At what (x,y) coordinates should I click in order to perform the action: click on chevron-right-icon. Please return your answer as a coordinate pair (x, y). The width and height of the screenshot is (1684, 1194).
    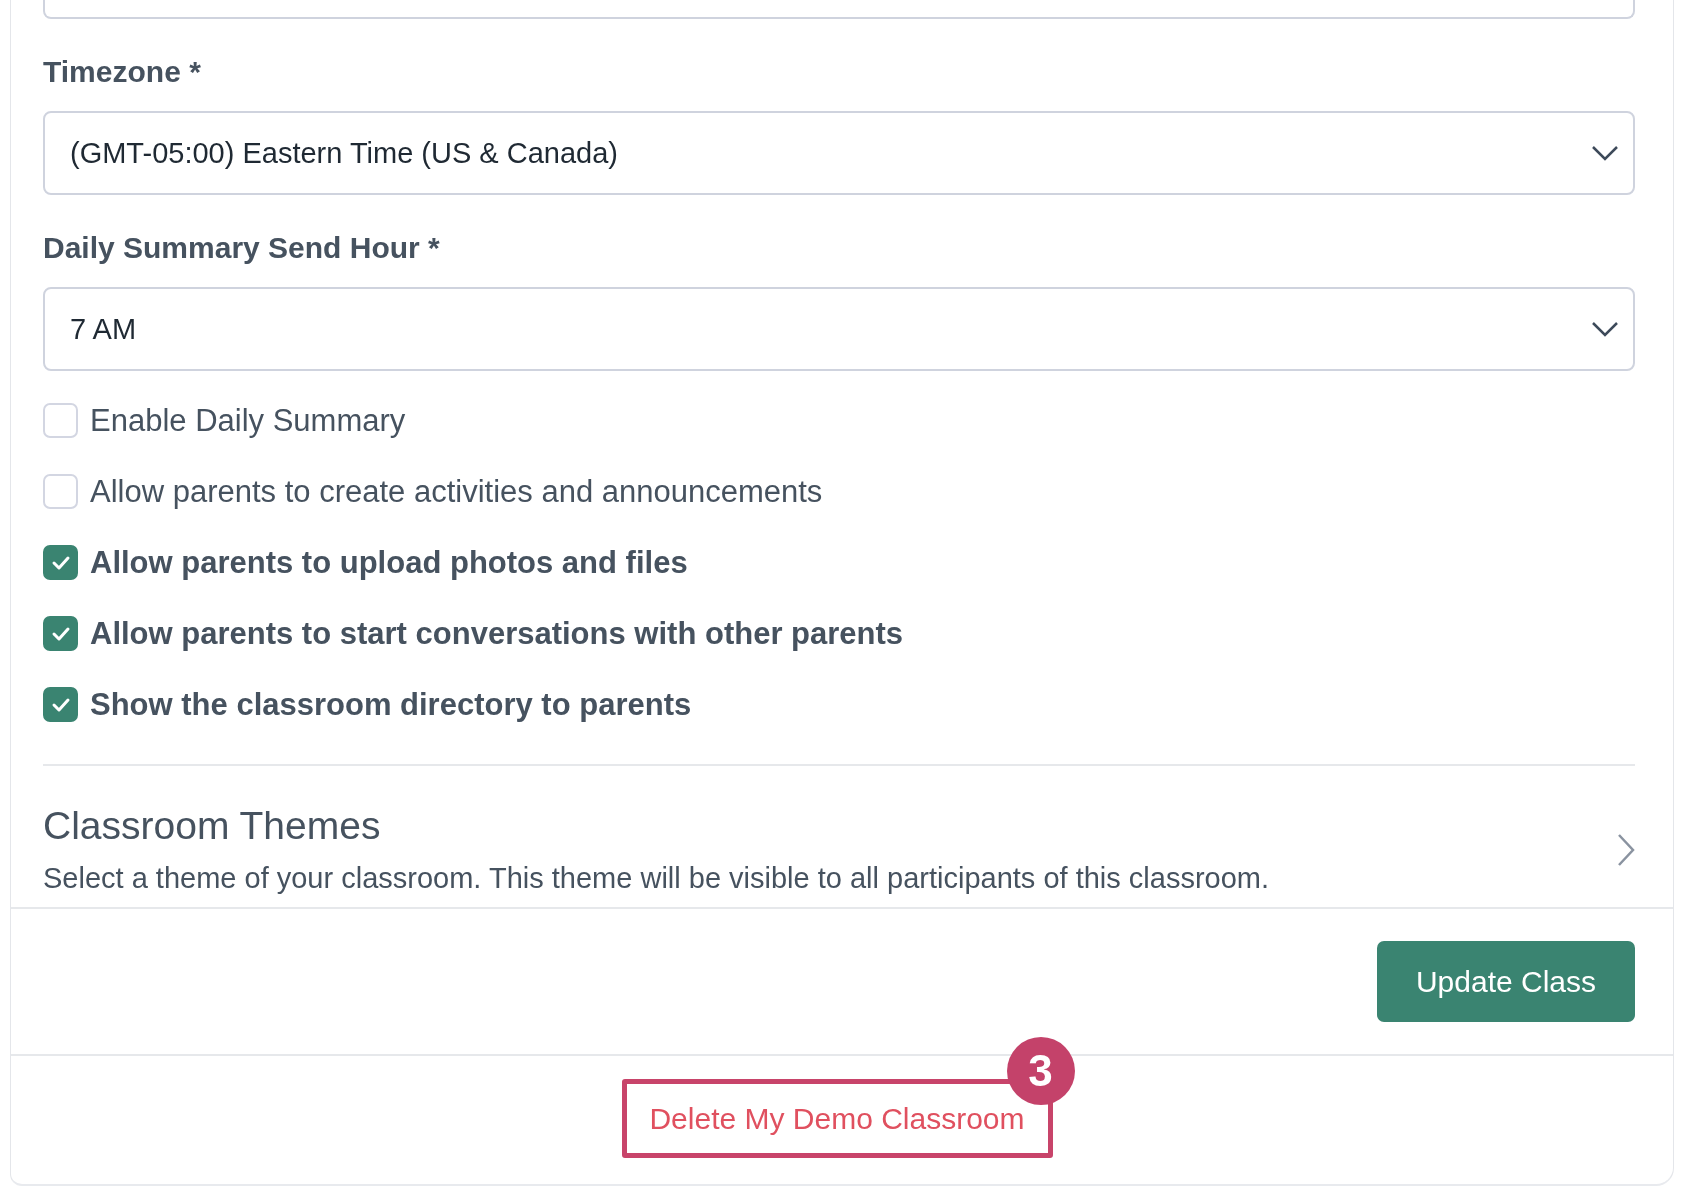
    Looking at the image, I should click on (1626, 849).